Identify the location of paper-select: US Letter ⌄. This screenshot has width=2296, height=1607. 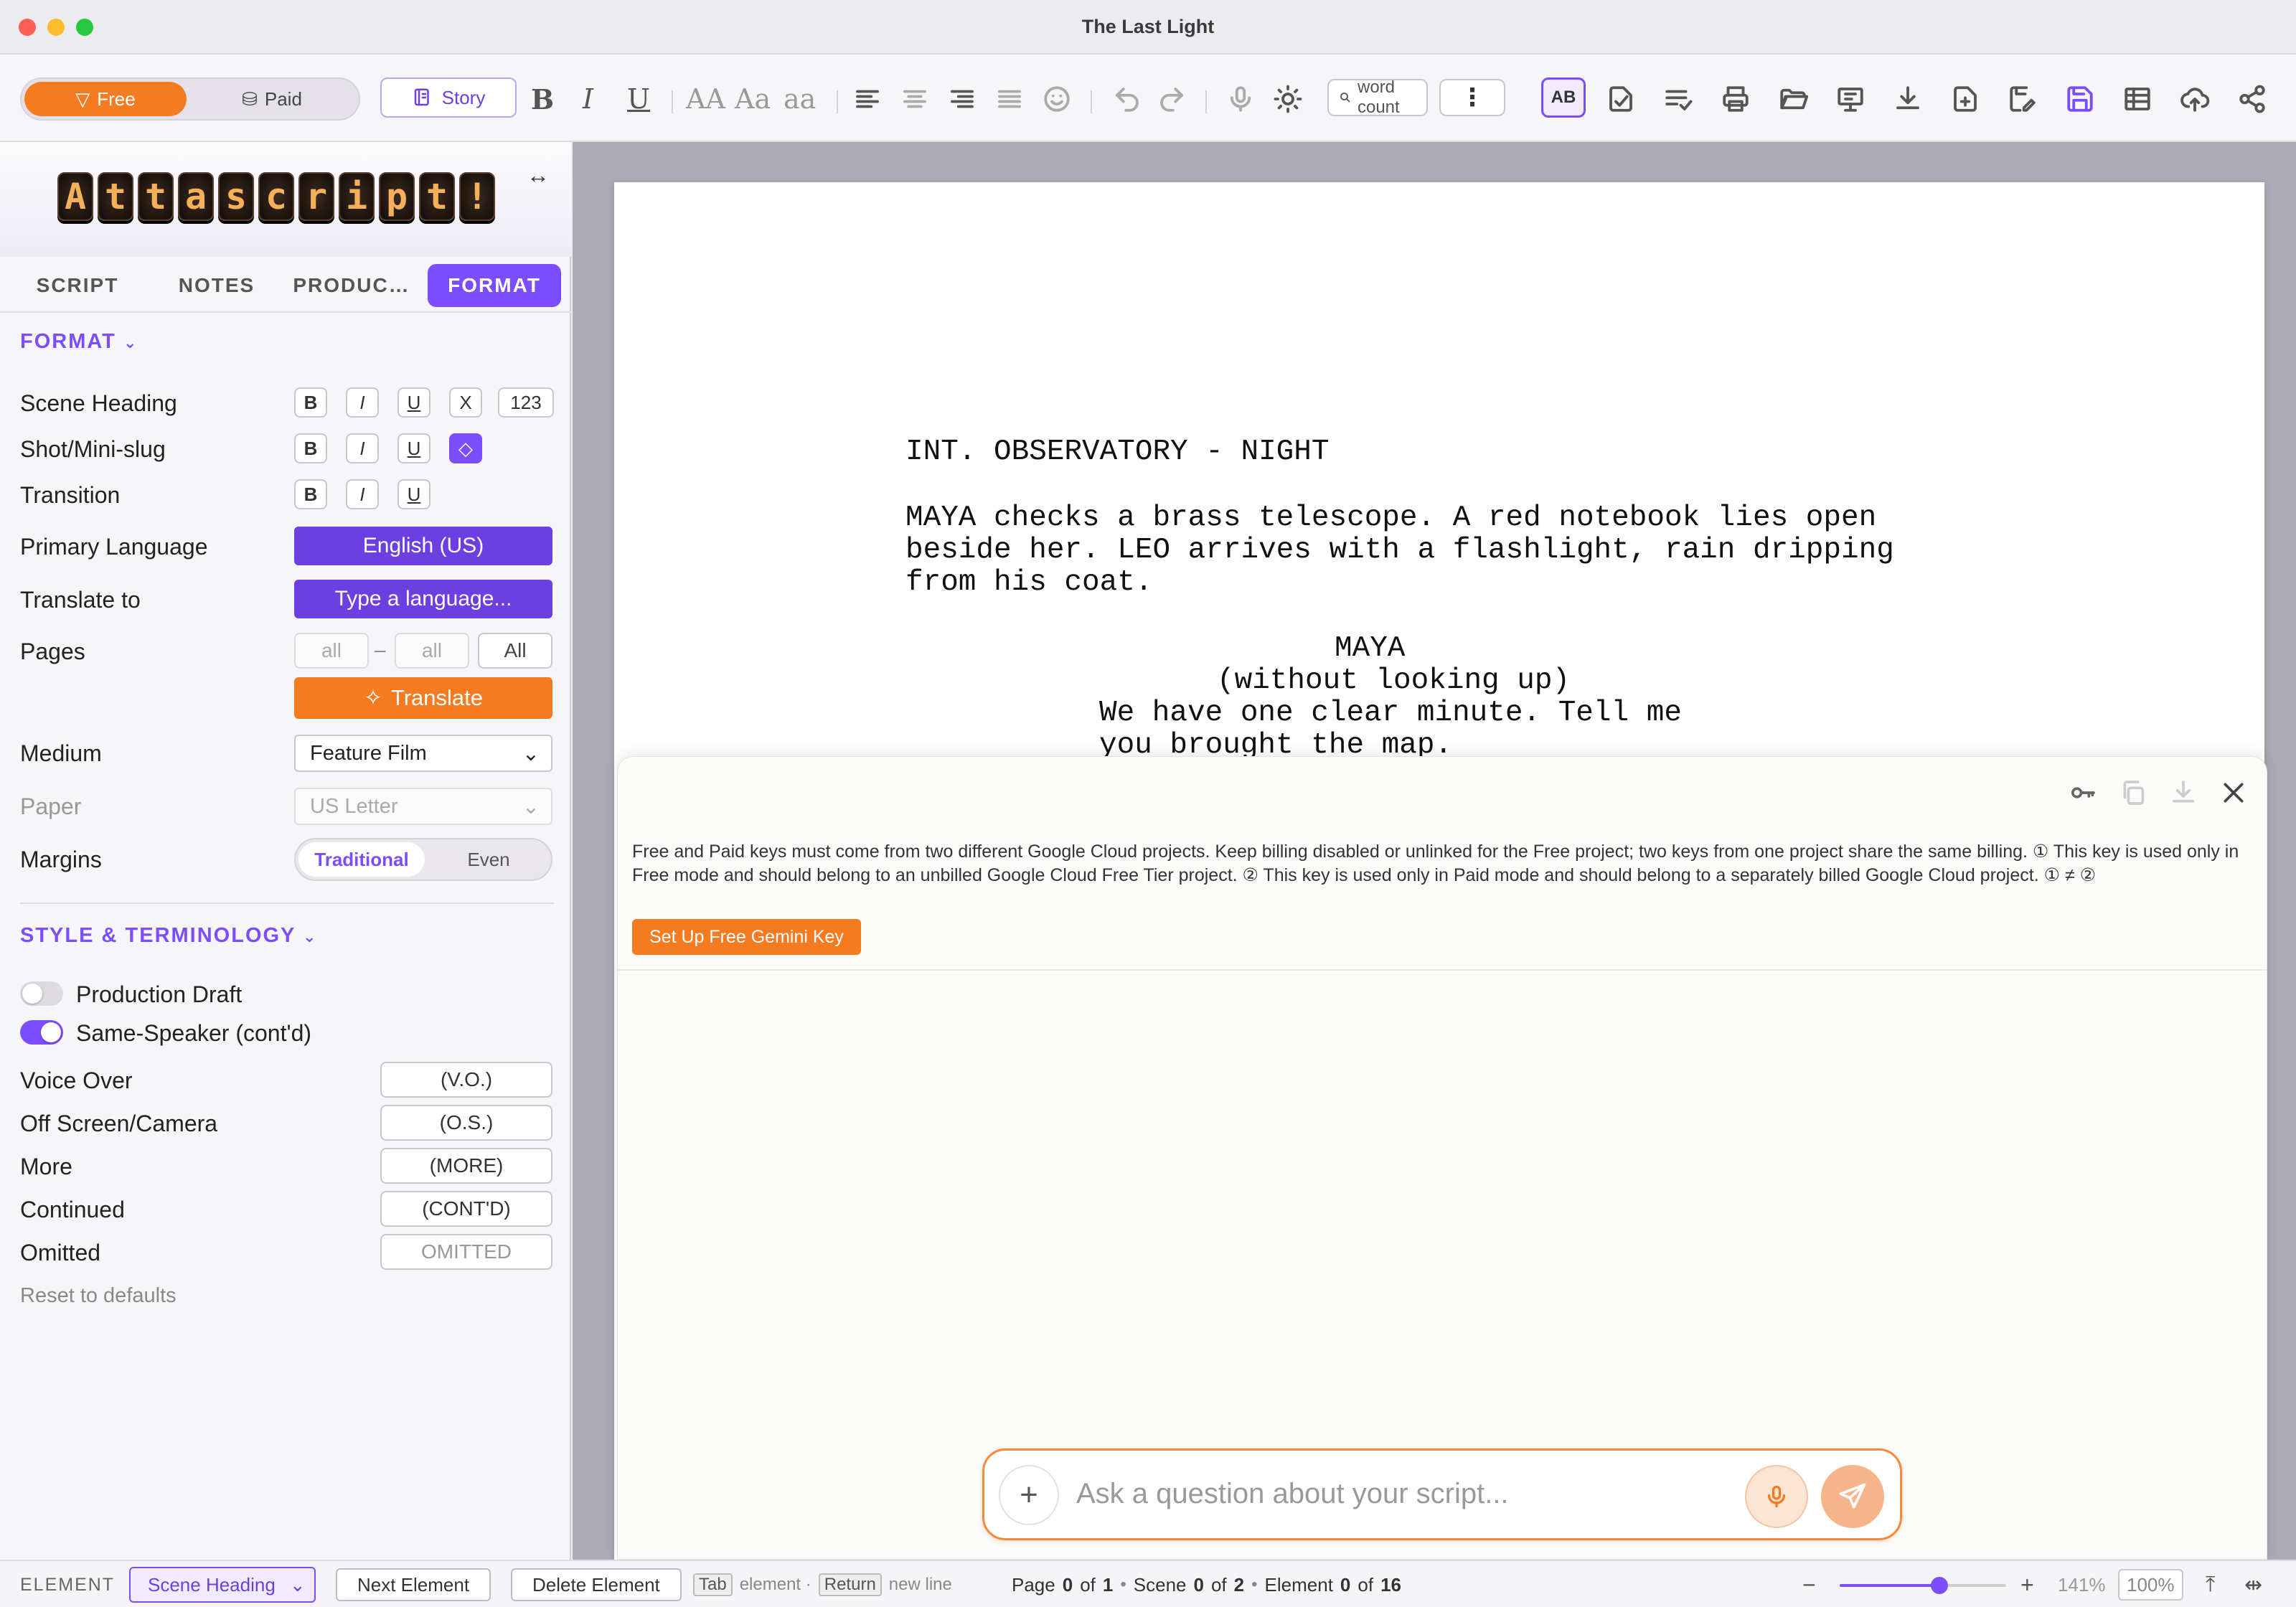
(423, 806).